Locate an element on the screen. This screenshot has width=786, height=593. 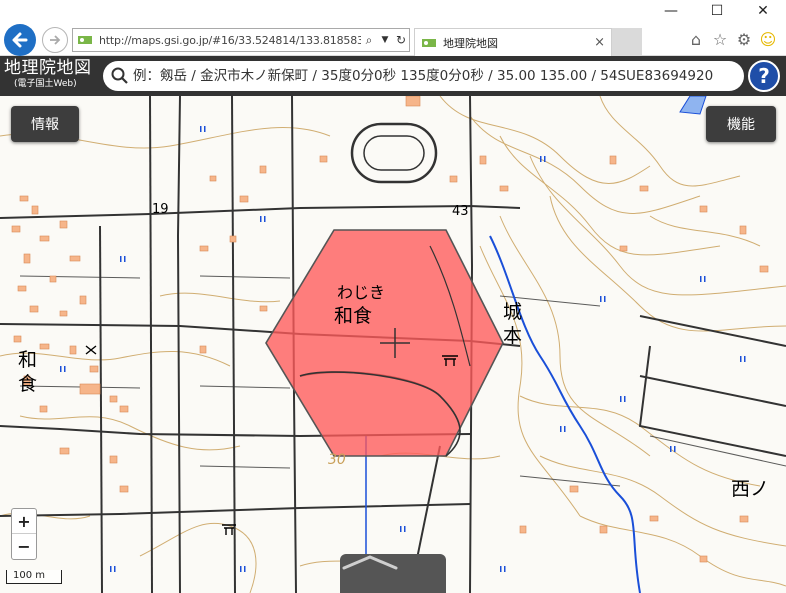
back-arrow-icon is located at coordinates (20, 40).